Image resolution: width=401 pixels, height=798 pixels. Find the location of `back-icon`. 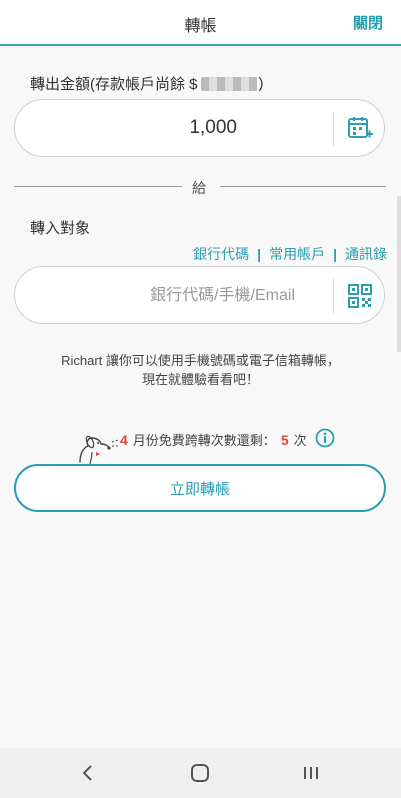

back-icon is located at coordinates (88, 775).